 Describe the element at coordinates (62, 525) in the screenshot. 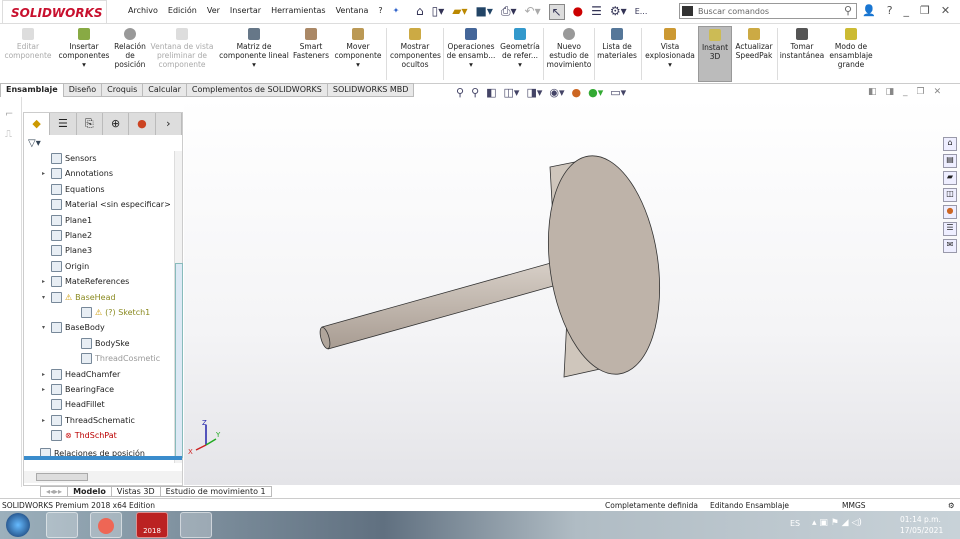

I see `file-explorer-taskbar-icon` at that location.